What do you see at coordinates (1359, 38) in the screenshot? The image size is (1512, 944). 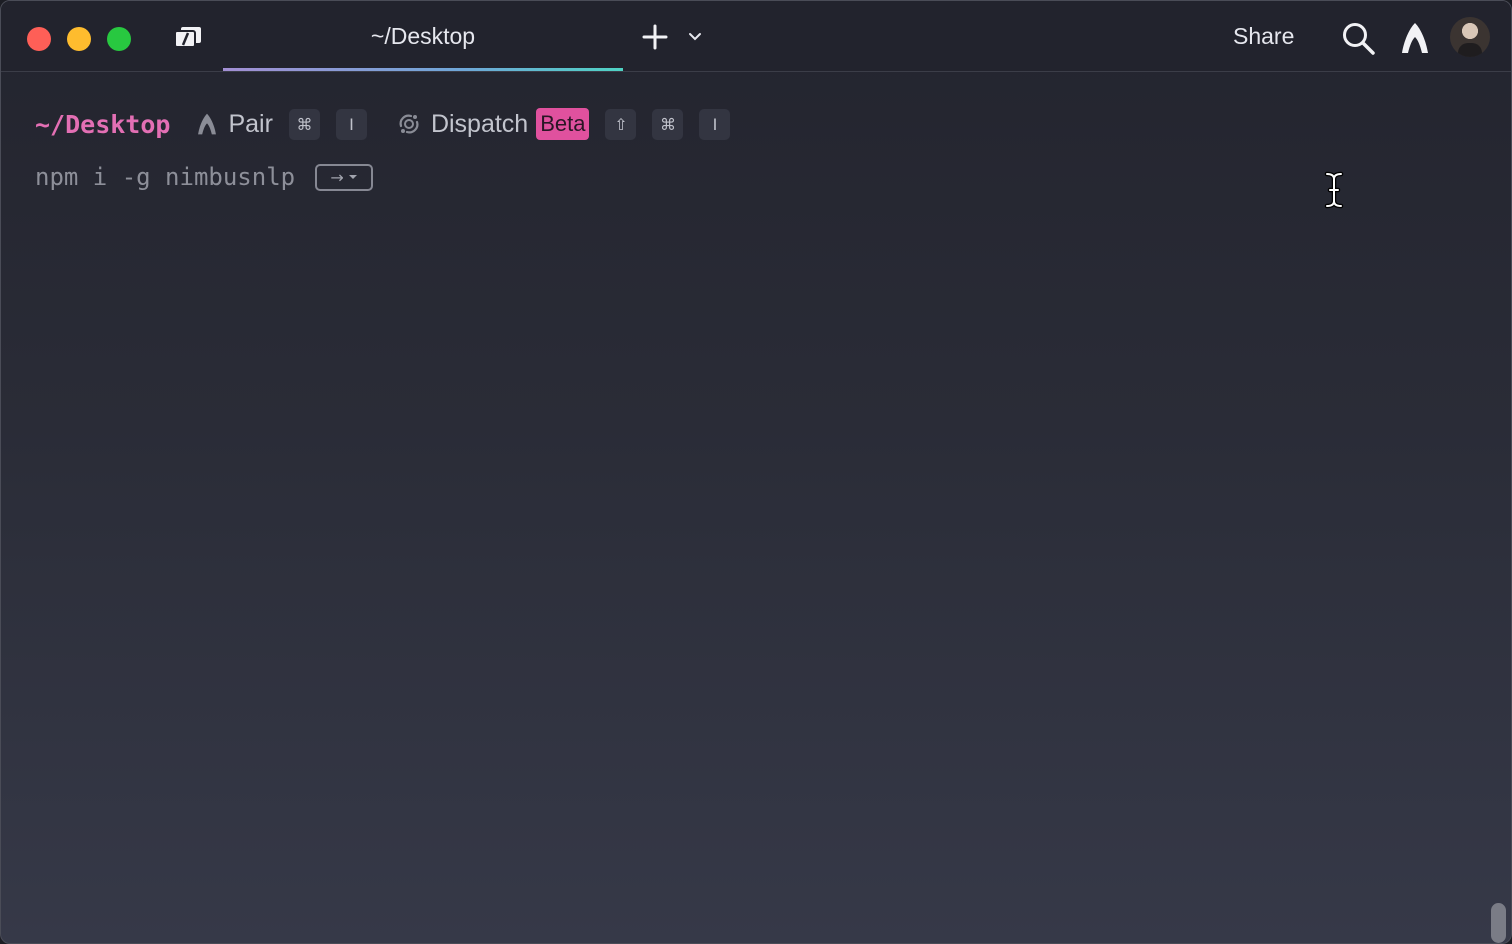 I see `search-icon` at bounding box center [1359, 38].